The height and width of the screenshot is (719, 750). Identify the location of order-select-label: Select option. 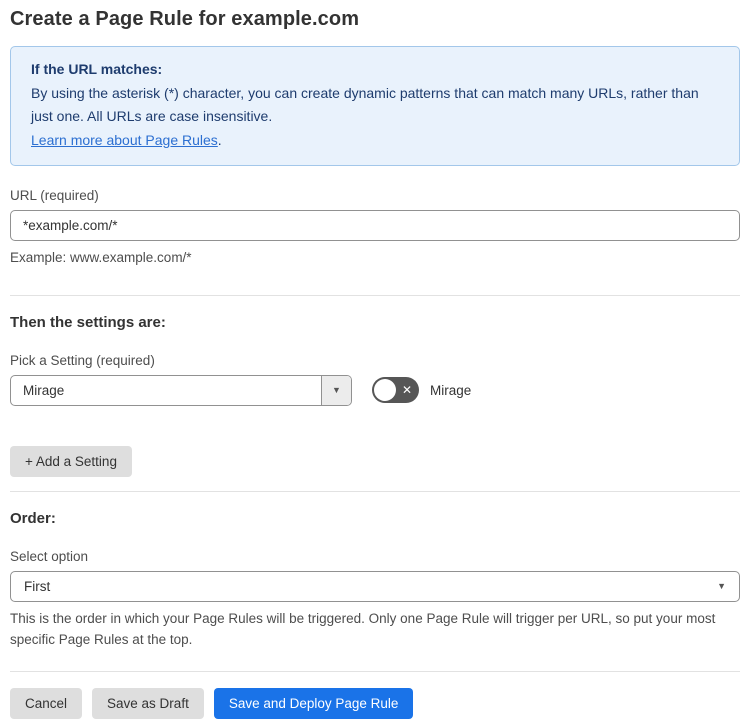
(49, 556).